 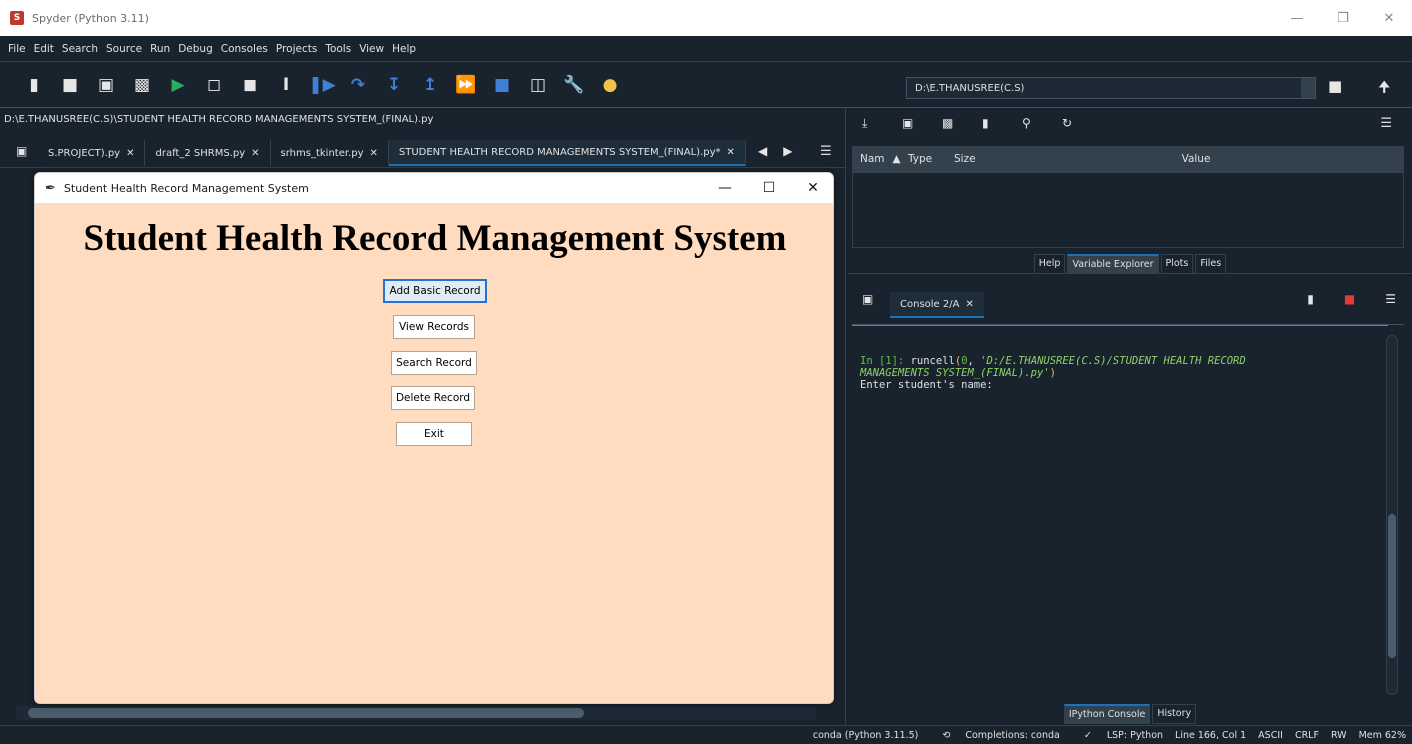 What do you see at coordinates (435, 238) in the screenshot?
I see `app-heading: Student Health Record Management System` at bounding box center [435, 238].